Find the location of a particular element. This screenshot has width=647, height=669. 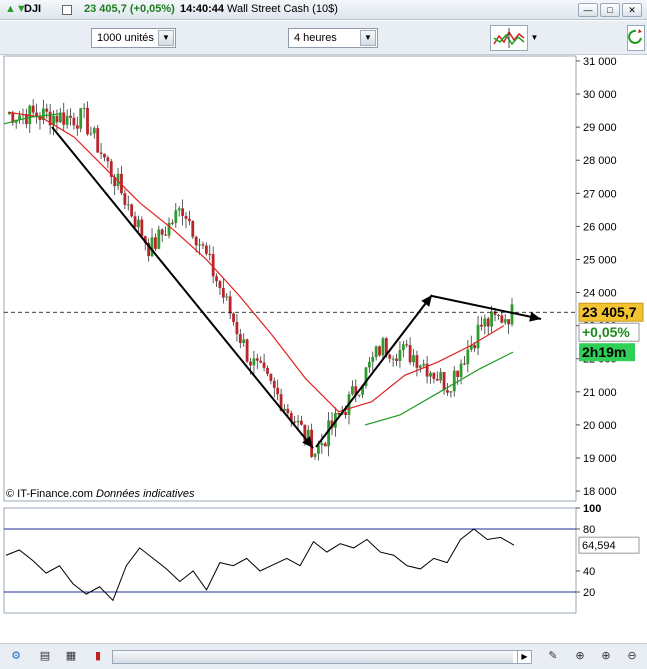

units-select-value: 1000 unités is located at coordinates (125, 38).